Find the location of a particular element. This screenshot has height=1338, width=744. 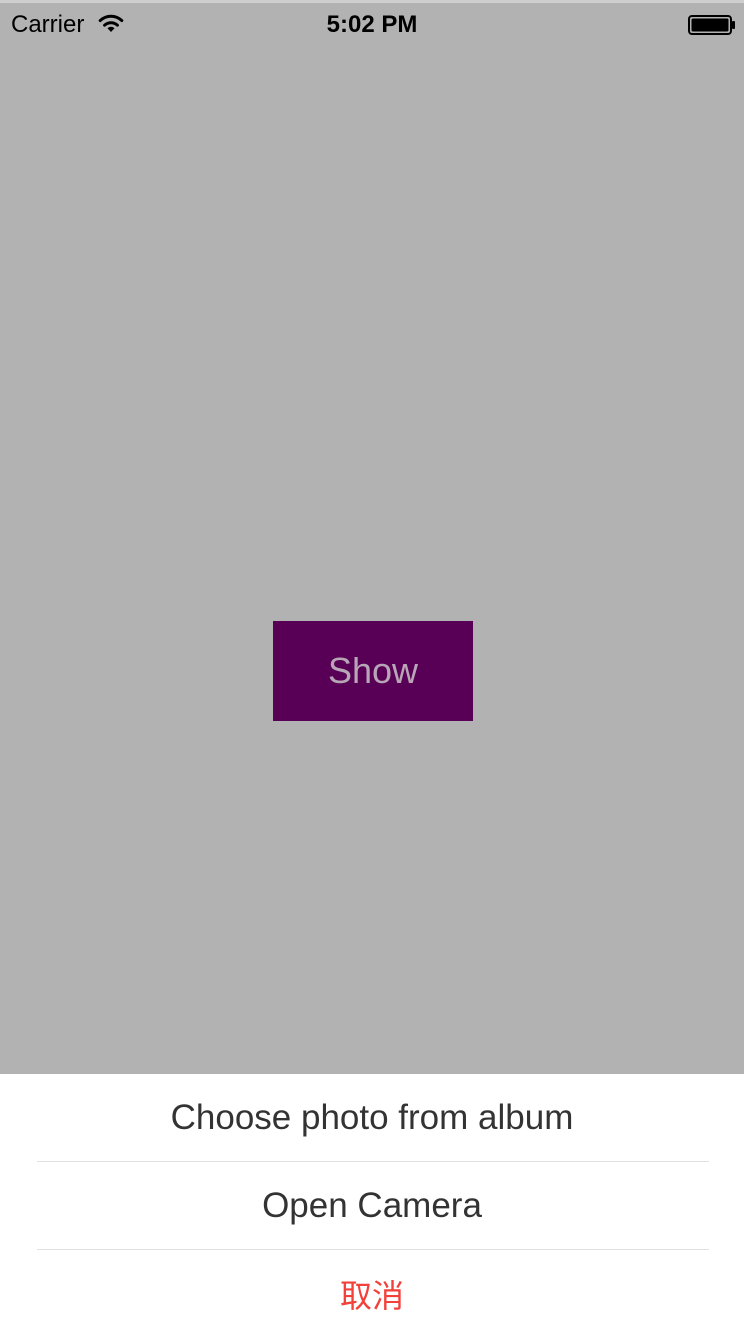

cancel-option: 取消 is located at coordinates (372, 1294).